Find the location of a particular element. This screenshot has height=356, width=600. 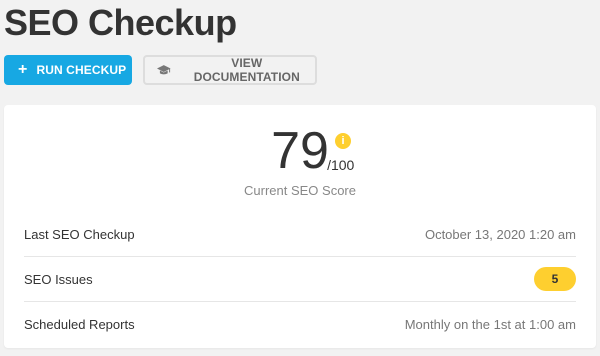

info-icon: i is located at coordinates (343, 141).